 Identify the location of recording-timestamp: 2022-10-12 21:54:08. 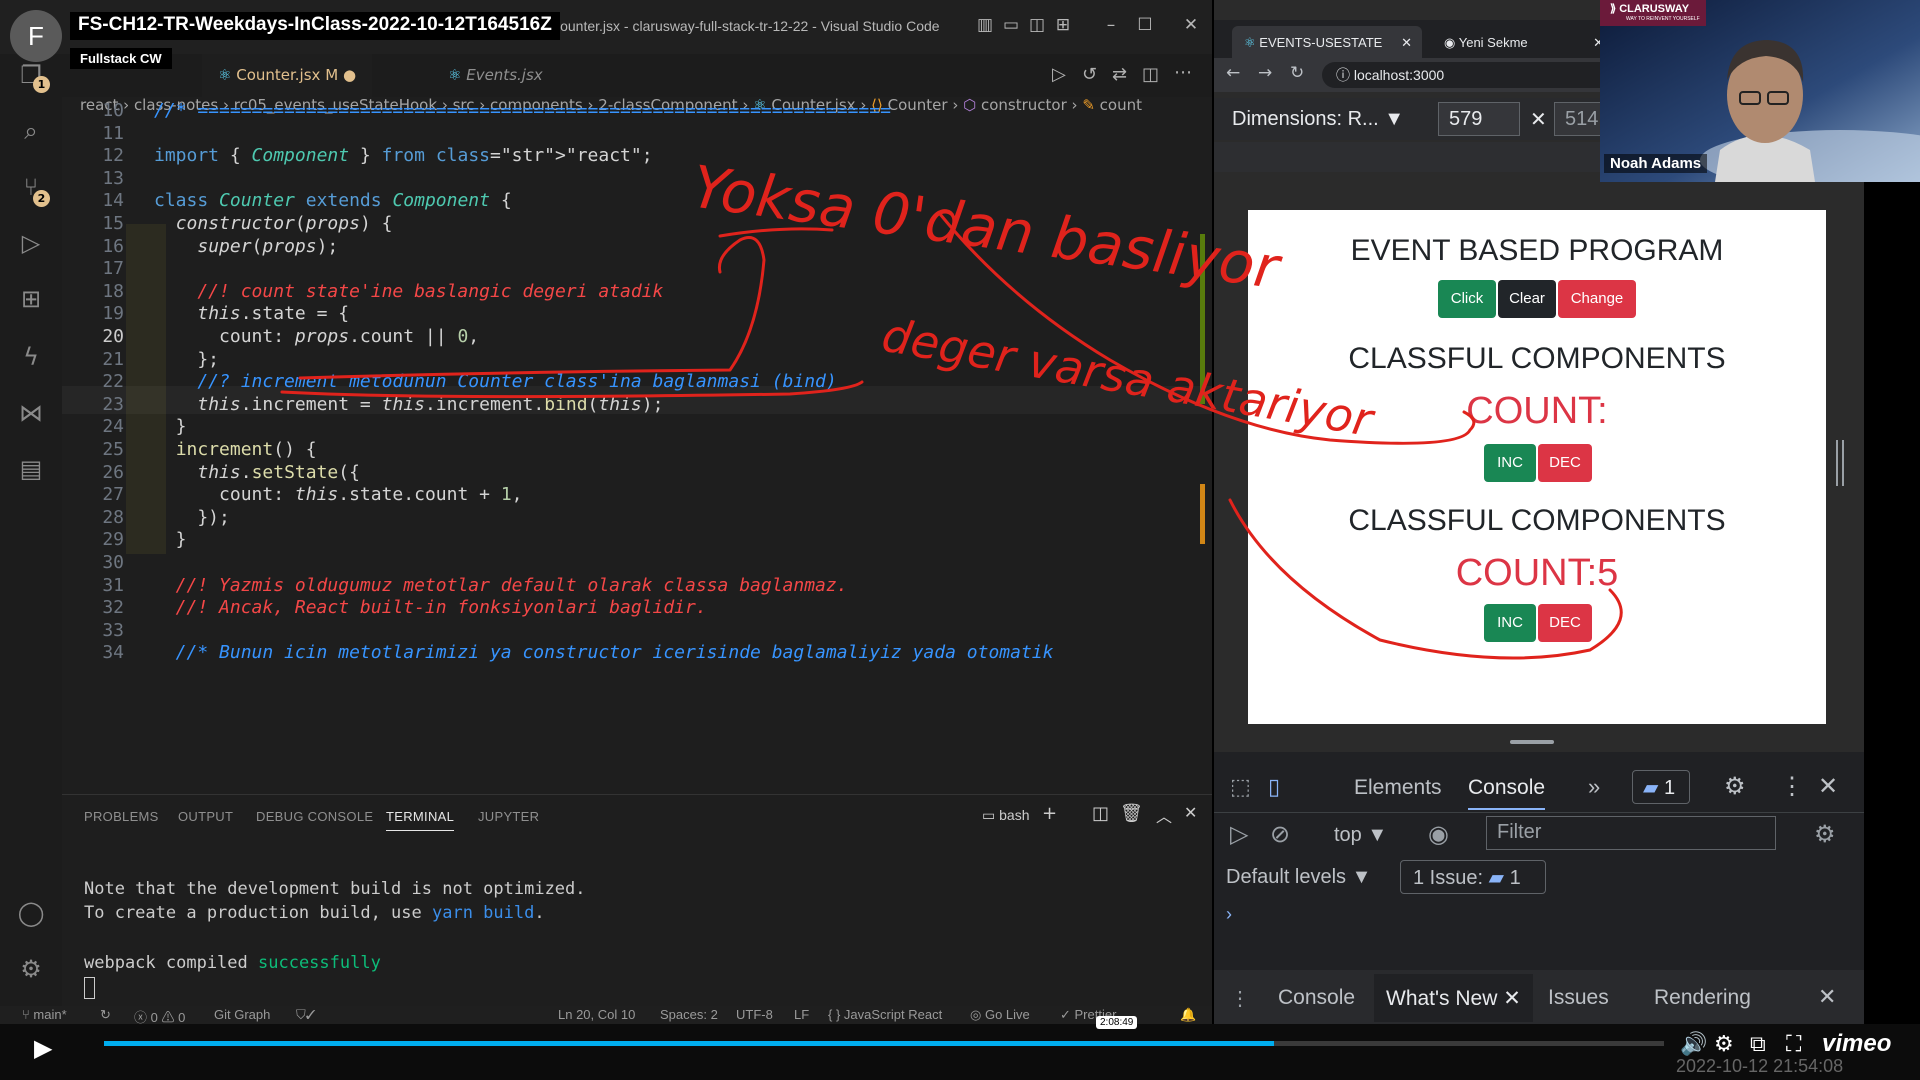
(1760, 1066).